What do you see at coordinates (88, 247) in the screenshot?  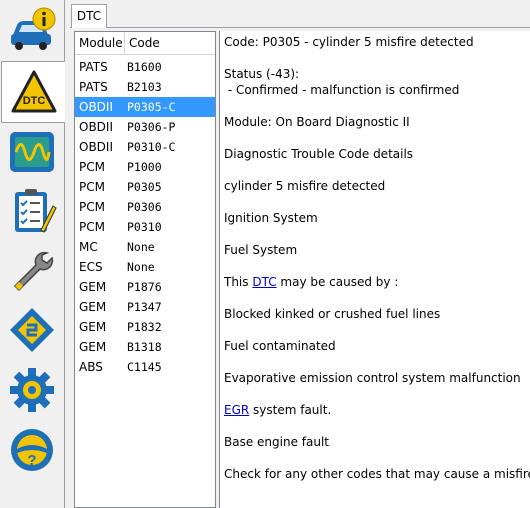 I see `row-module: MC` at bounding box center [88, 247].